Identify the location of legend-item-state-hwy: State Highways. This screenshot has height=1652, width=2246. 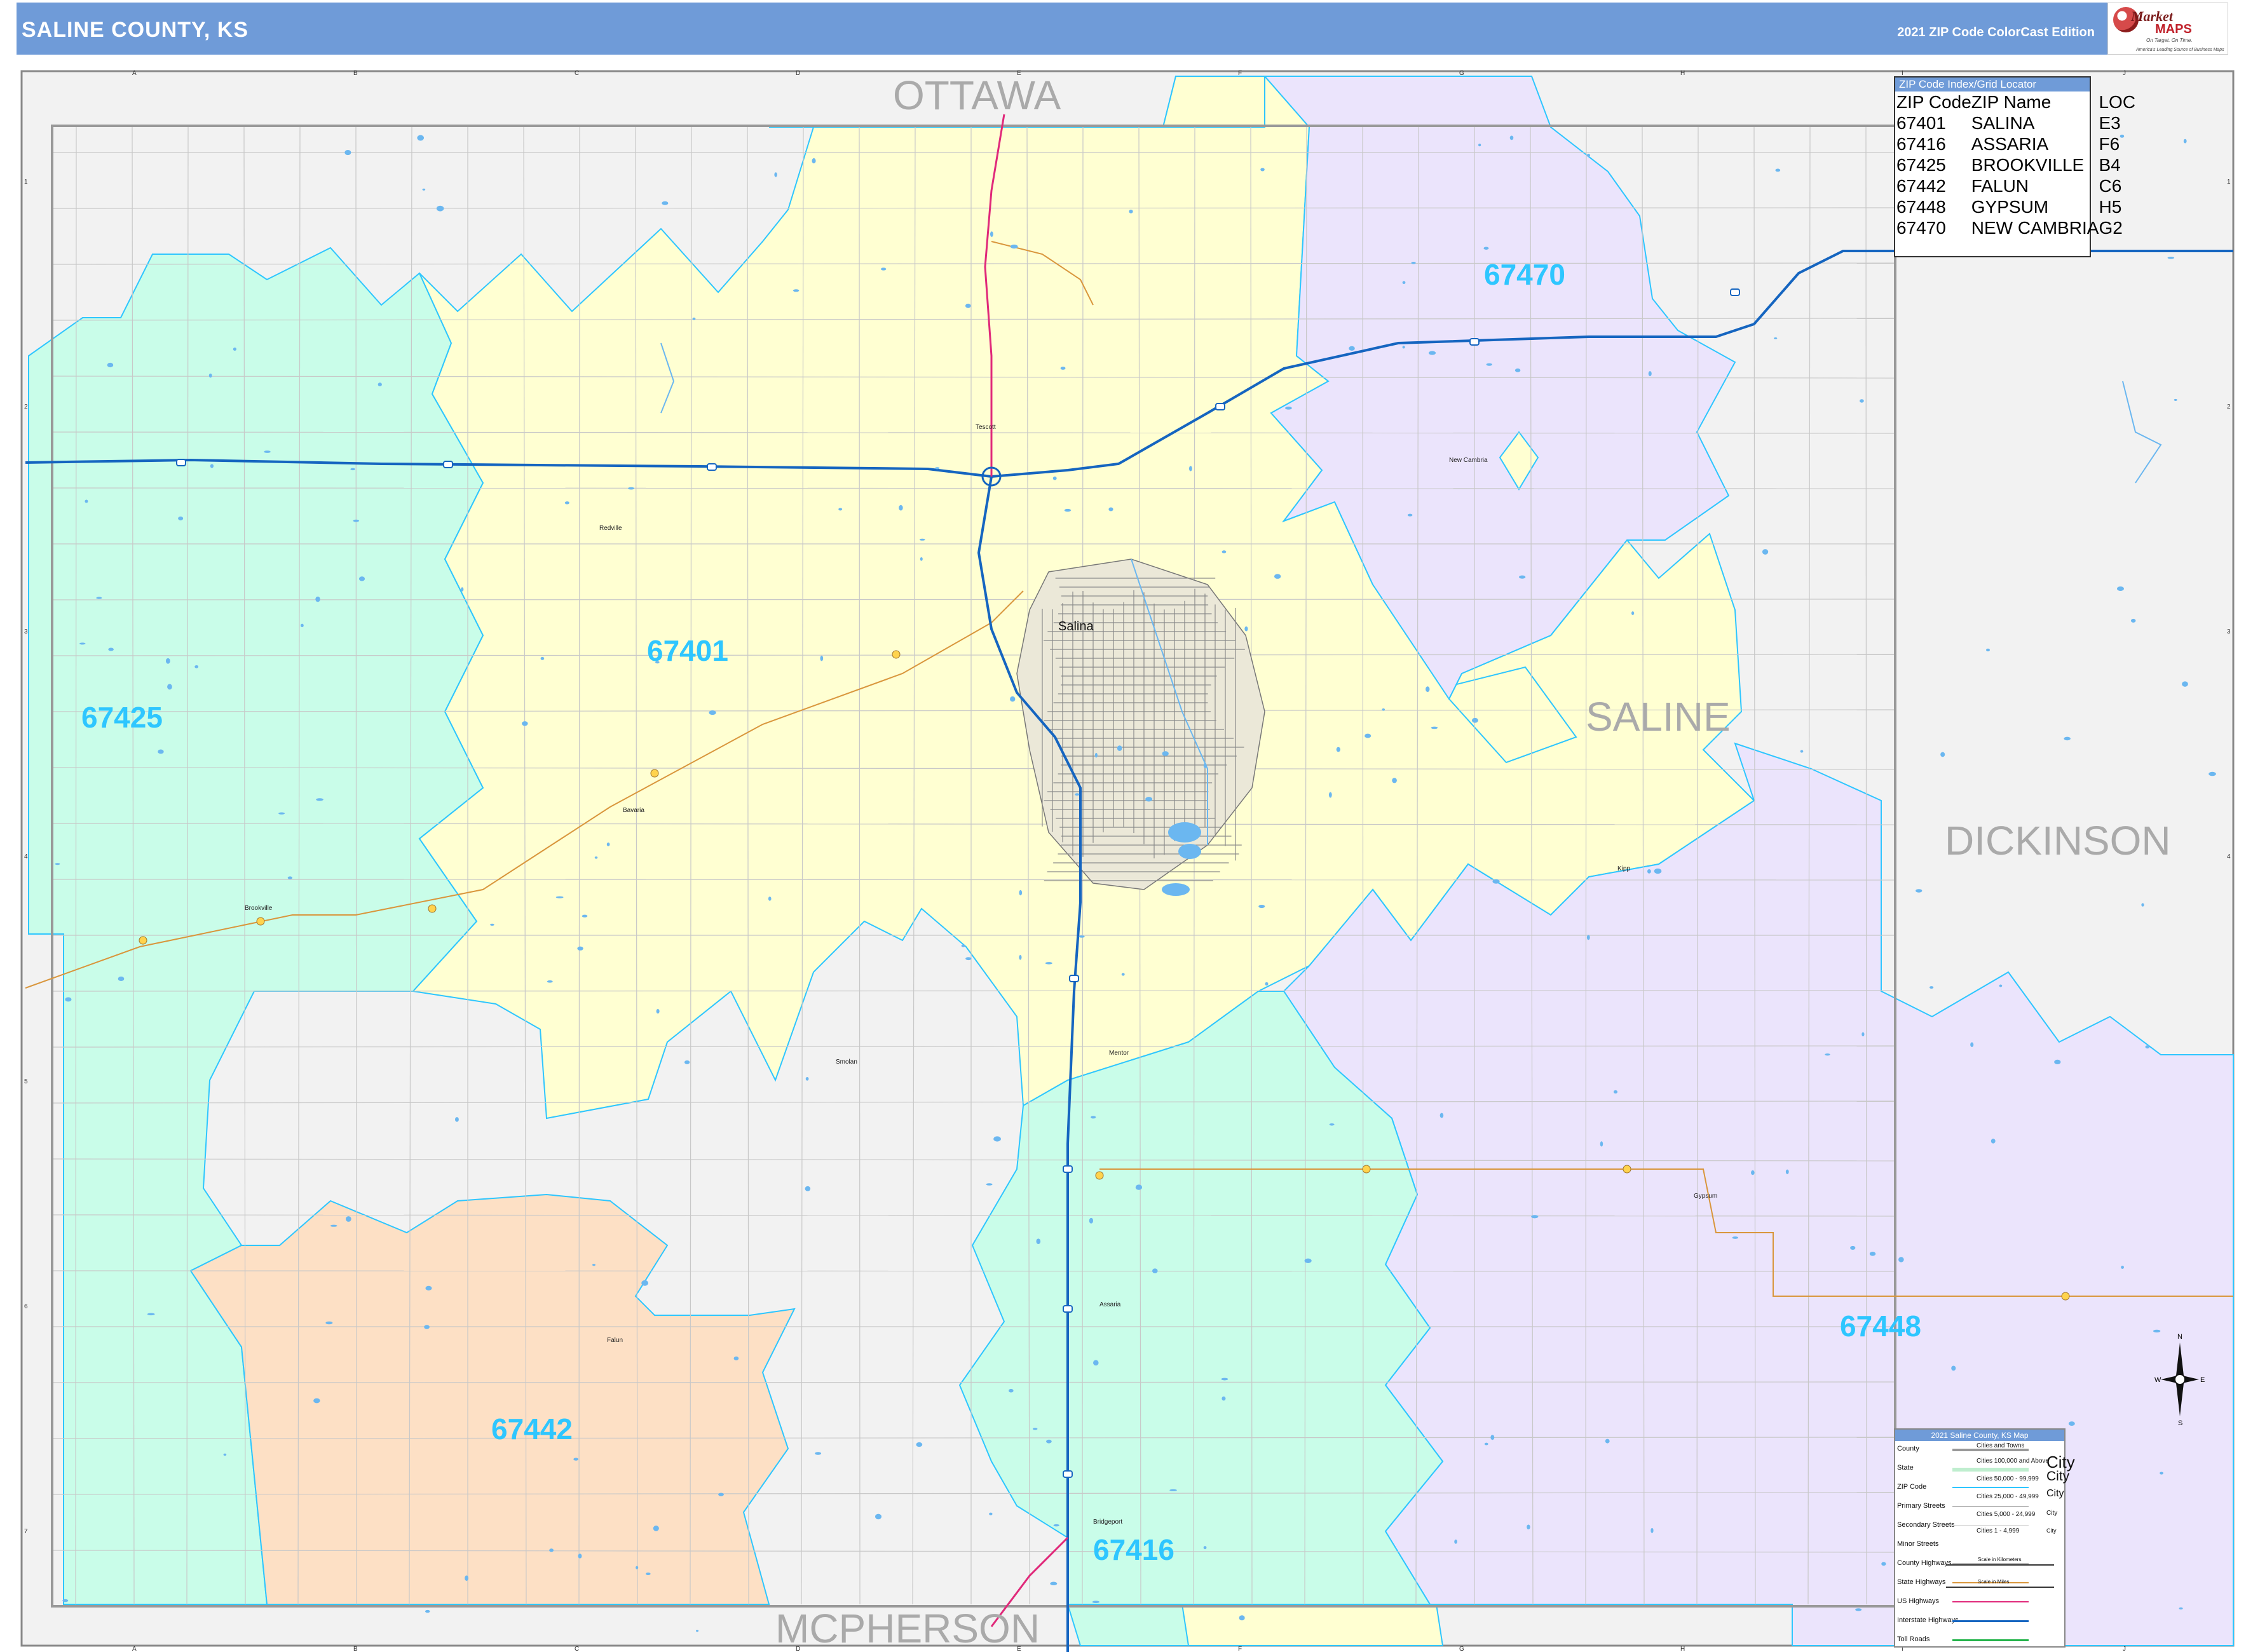
(1921, 1582).